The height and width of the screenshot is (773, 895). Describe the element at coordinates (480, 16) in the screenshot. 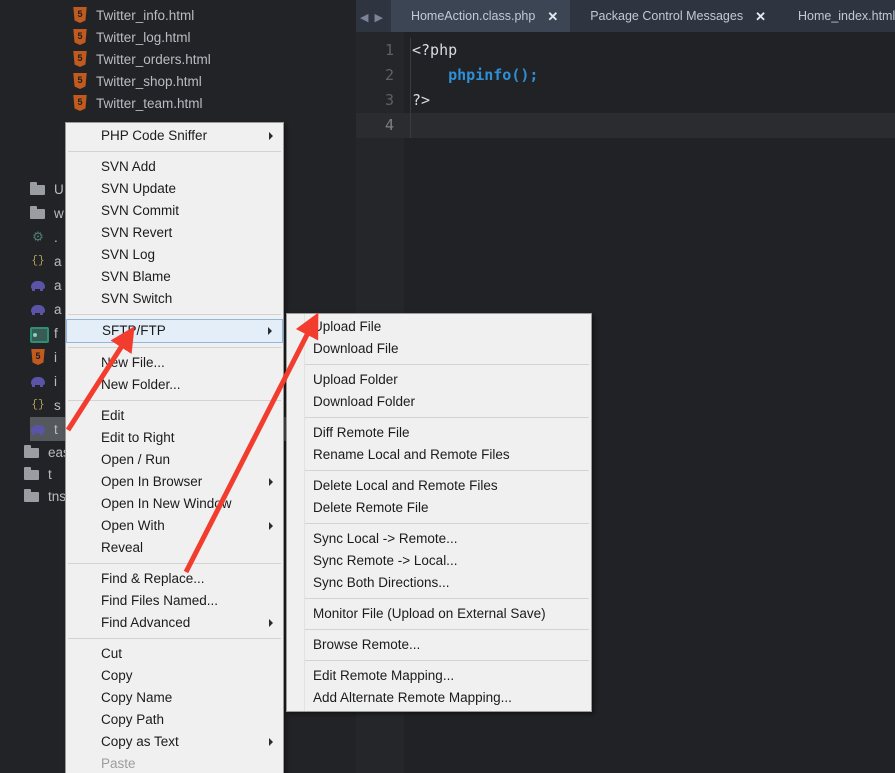

I see `editor-tab: HomeAction.class.php ✕` at that location.